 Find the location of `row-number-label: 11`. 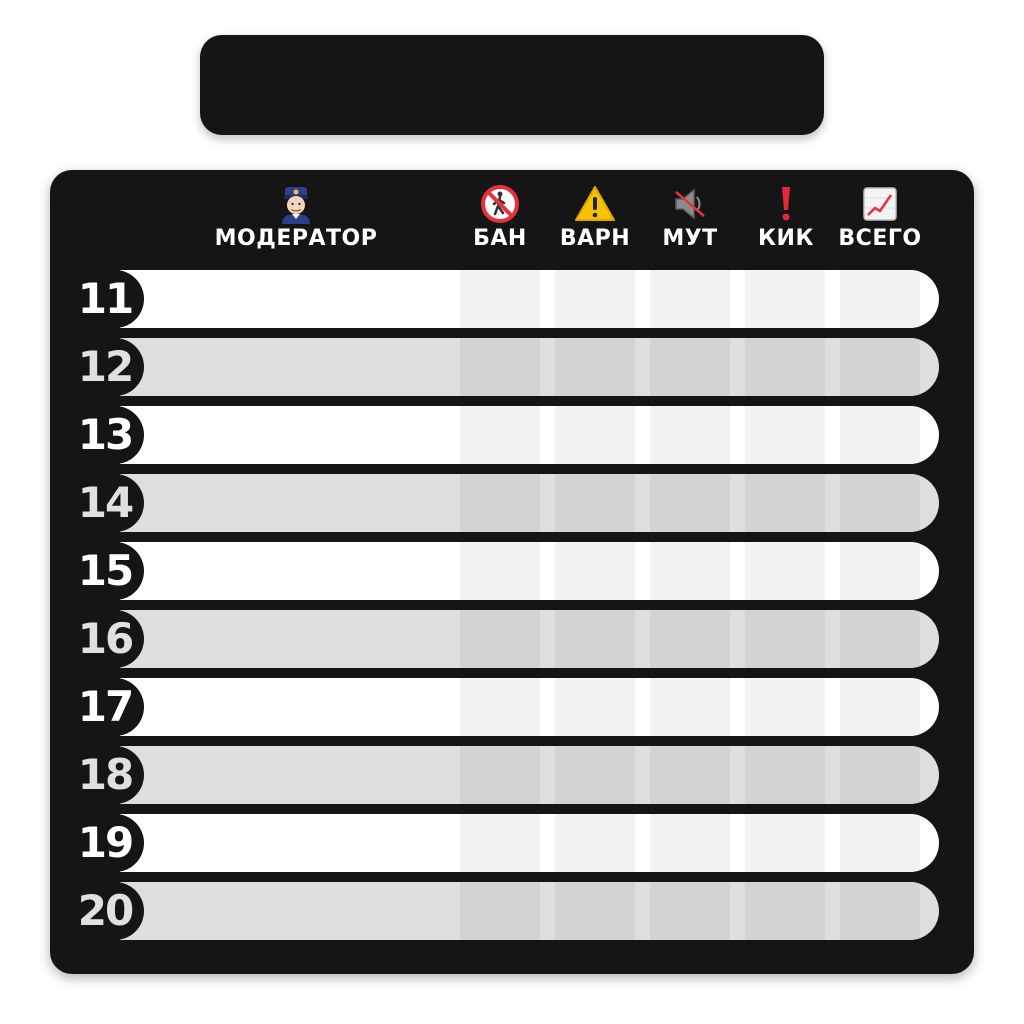

row-number-label: 11 is located at coordinates (105, 298).